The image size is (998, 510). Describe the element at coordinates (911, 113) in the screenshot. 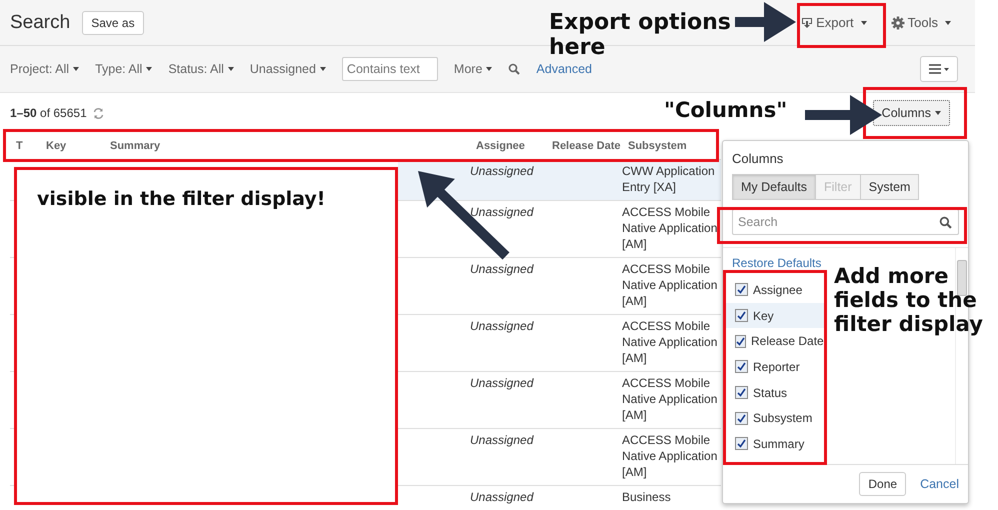

I see `columns-button: Columns` at that location.